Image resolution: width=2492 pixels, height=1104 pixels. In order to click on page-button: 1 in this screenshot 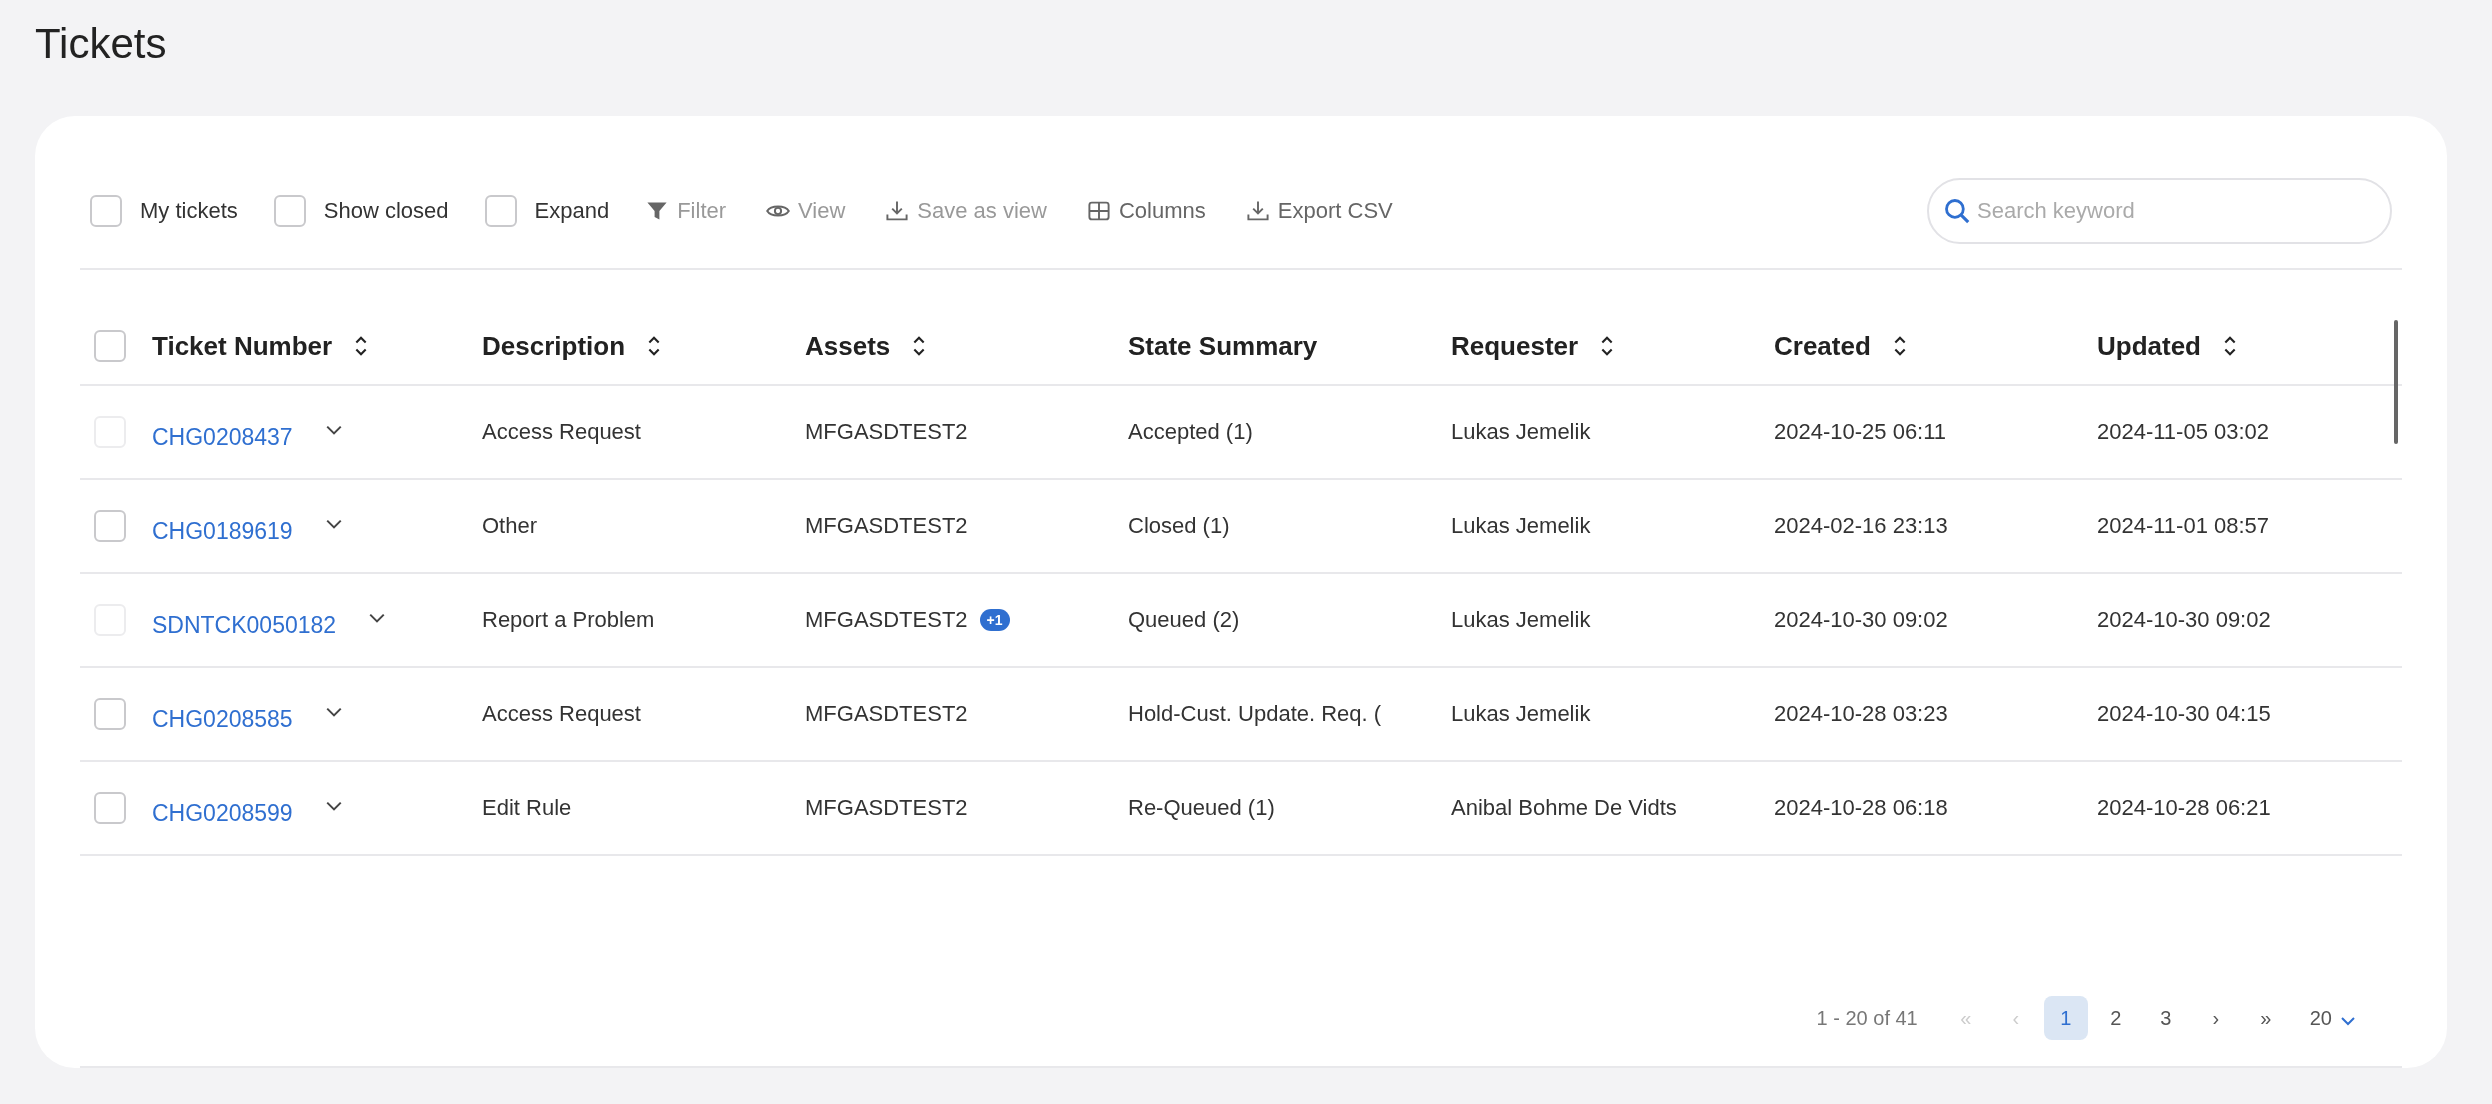, I will do `click(2065, 1018)`.